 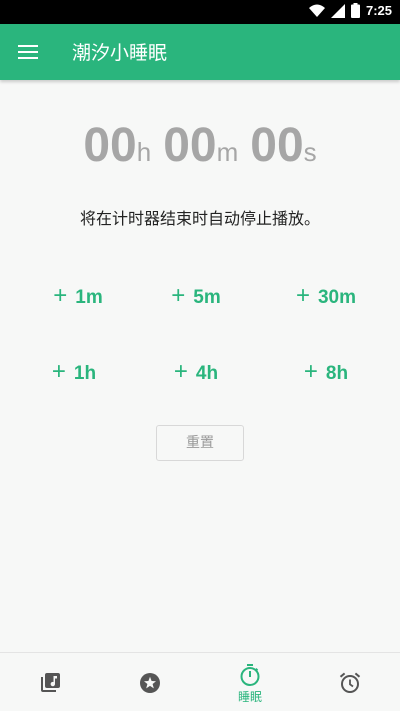 I want to click on menu-icon, so click(x=28, y=52).